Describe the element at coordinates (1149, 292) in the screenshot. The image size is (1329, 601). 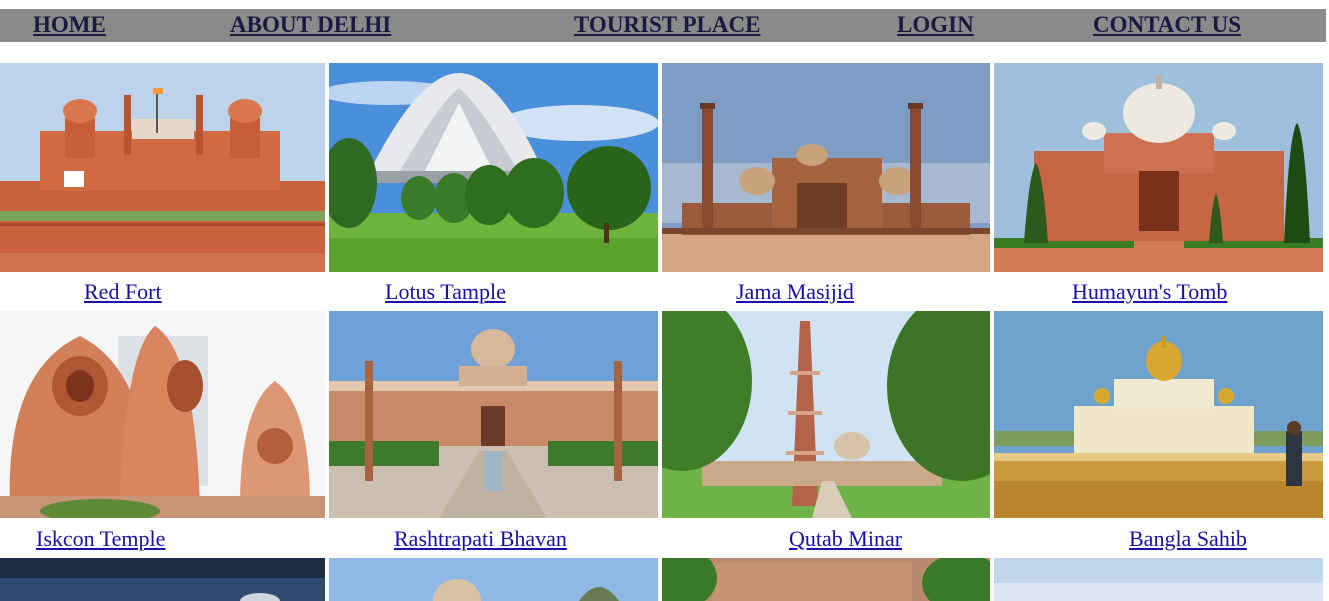
I see `place-link-humayuns-tomb: Humayun's Tomb` at that location.